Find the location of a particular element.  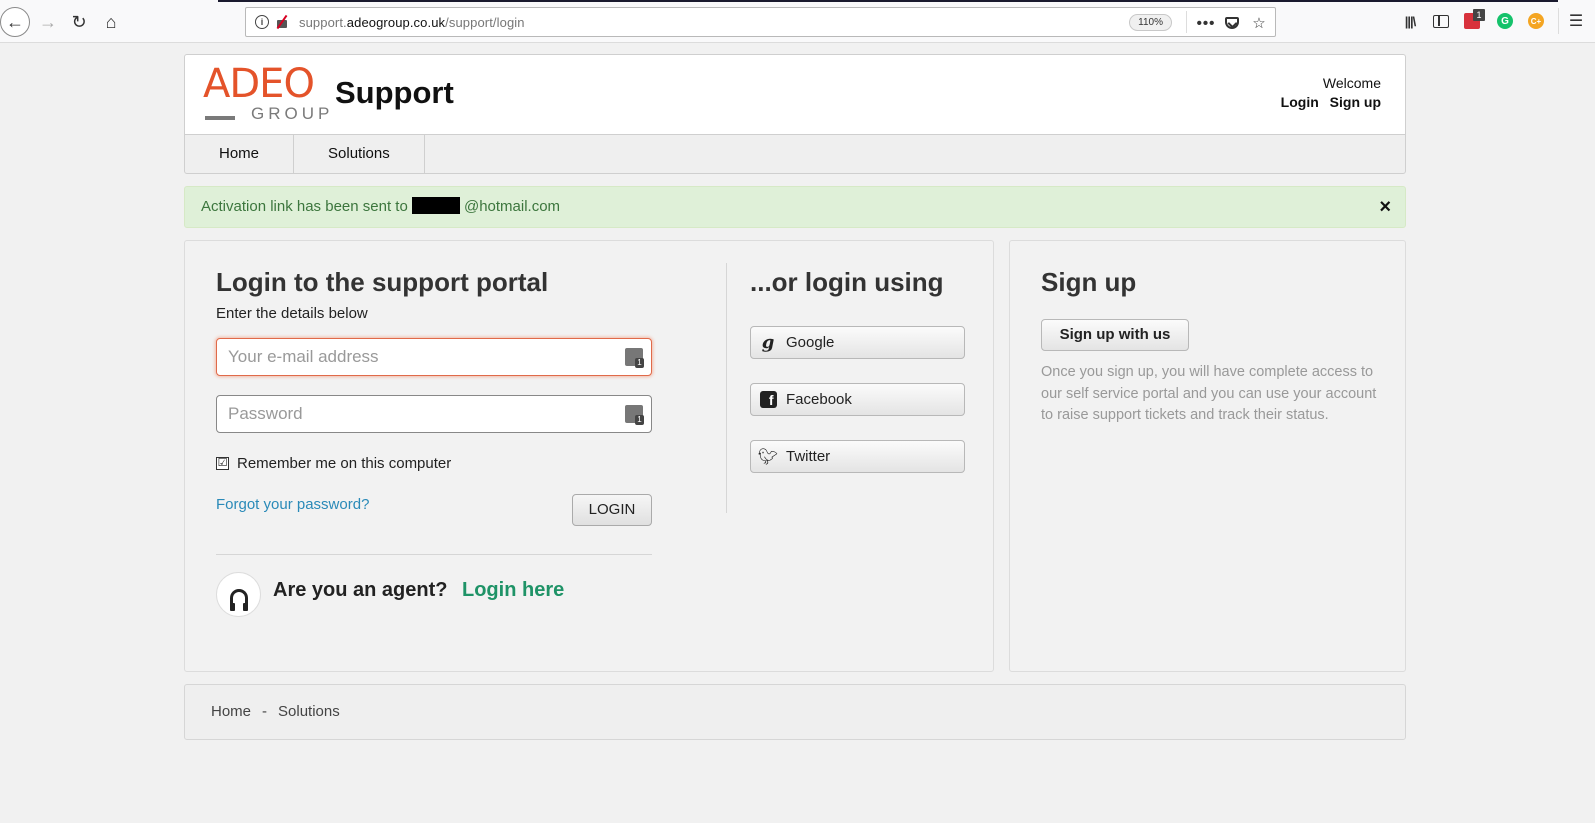

headset-icon is located at coordinates (238, 594).